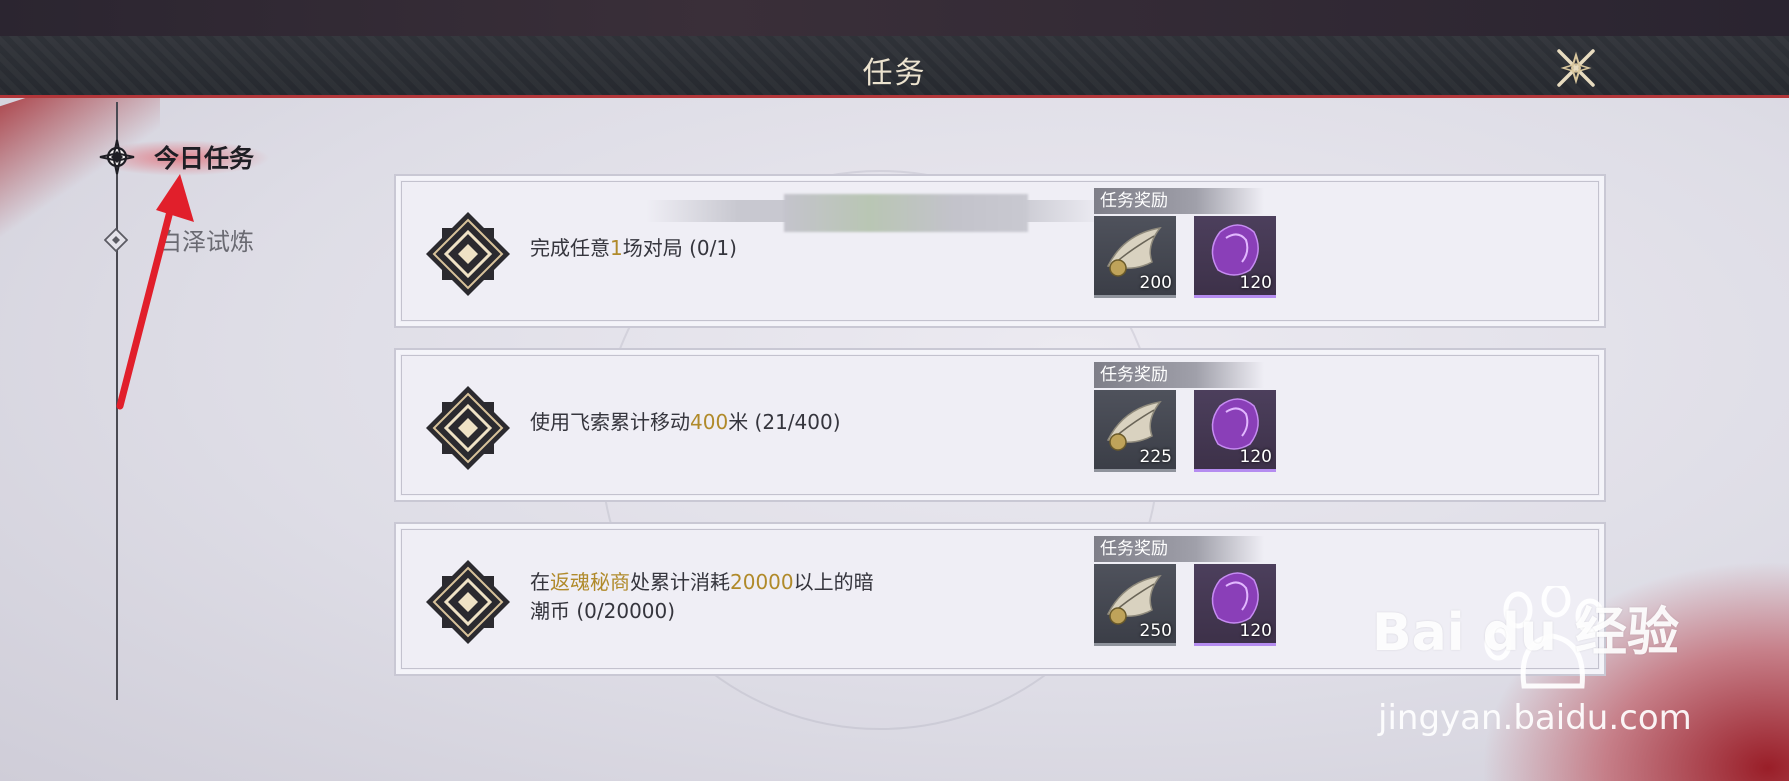 This screenshot has height=781, width=1789. What do you see at coordinates (540, 582) in the screenshot?
I see `quest-text: 在` at bounding box center [540, 582].